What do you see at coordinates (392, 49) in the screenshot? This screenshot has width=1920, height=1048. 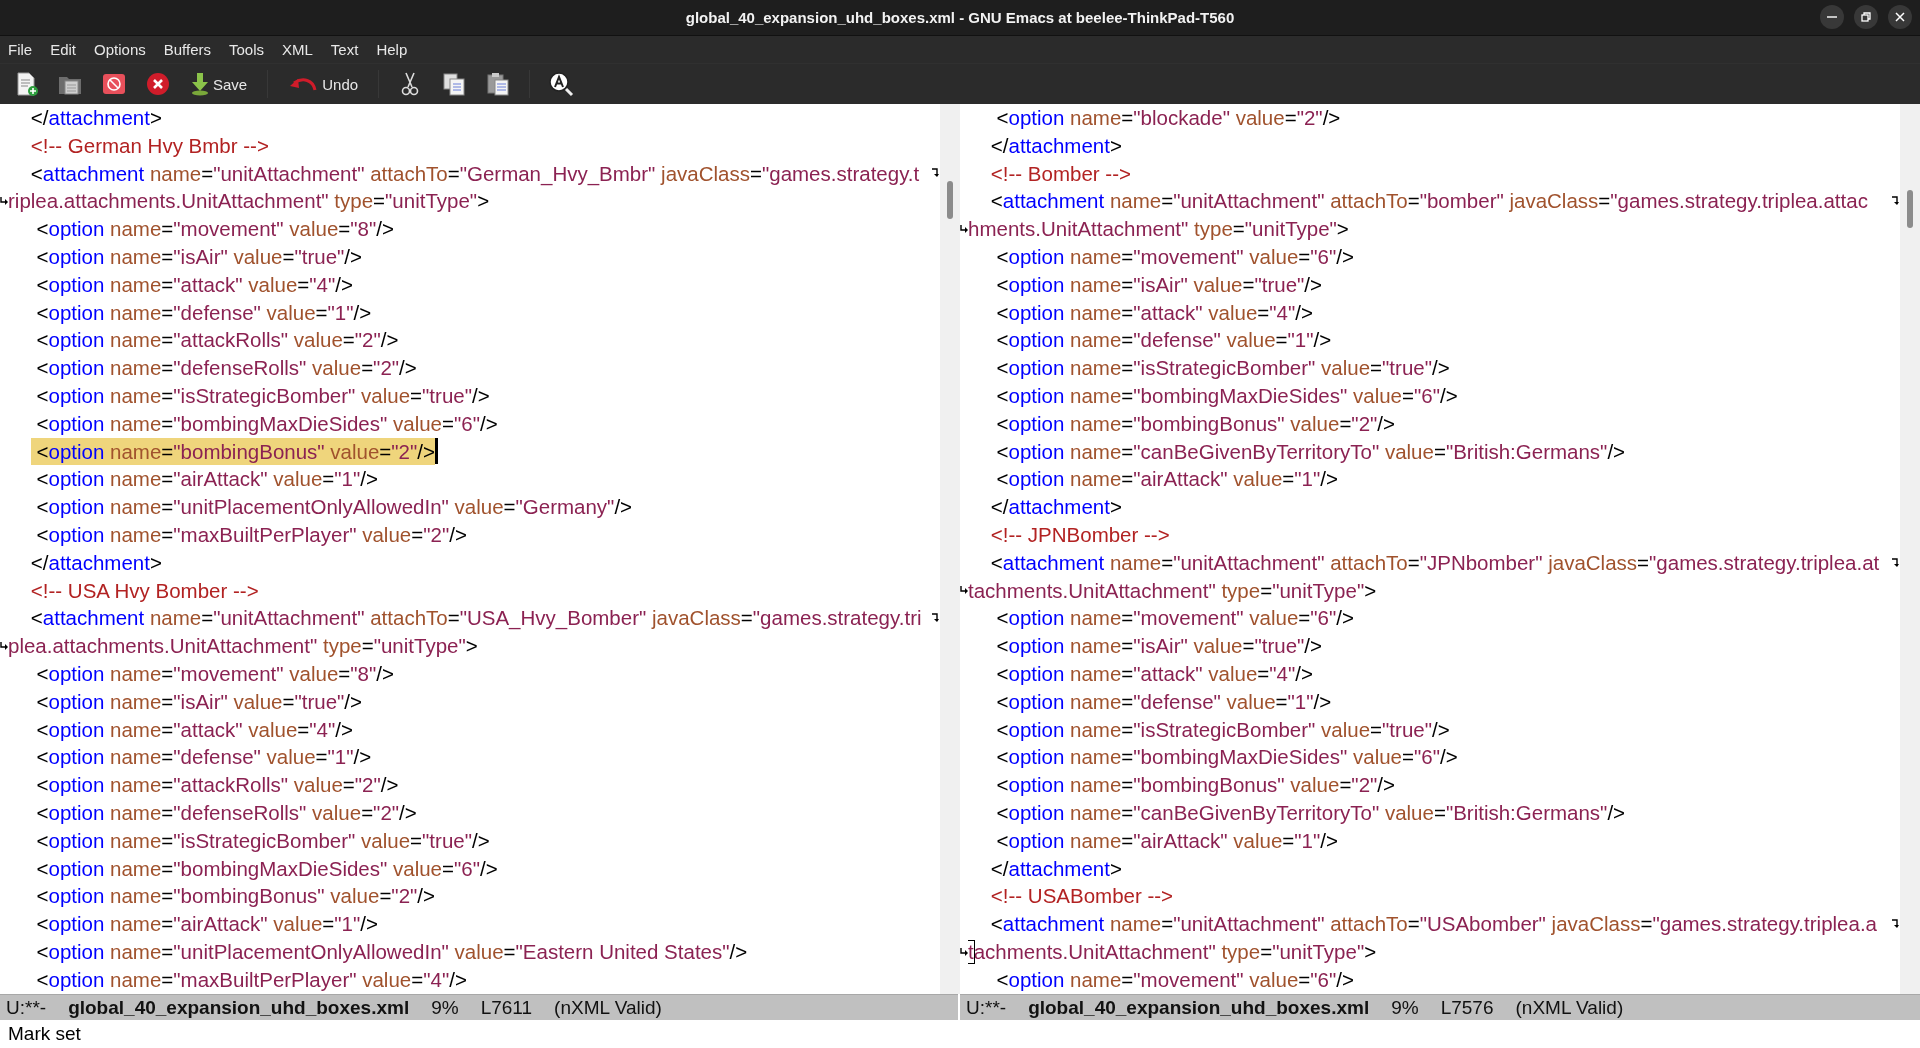 I see `menu-item: Help` at bounding box center [392, 49].